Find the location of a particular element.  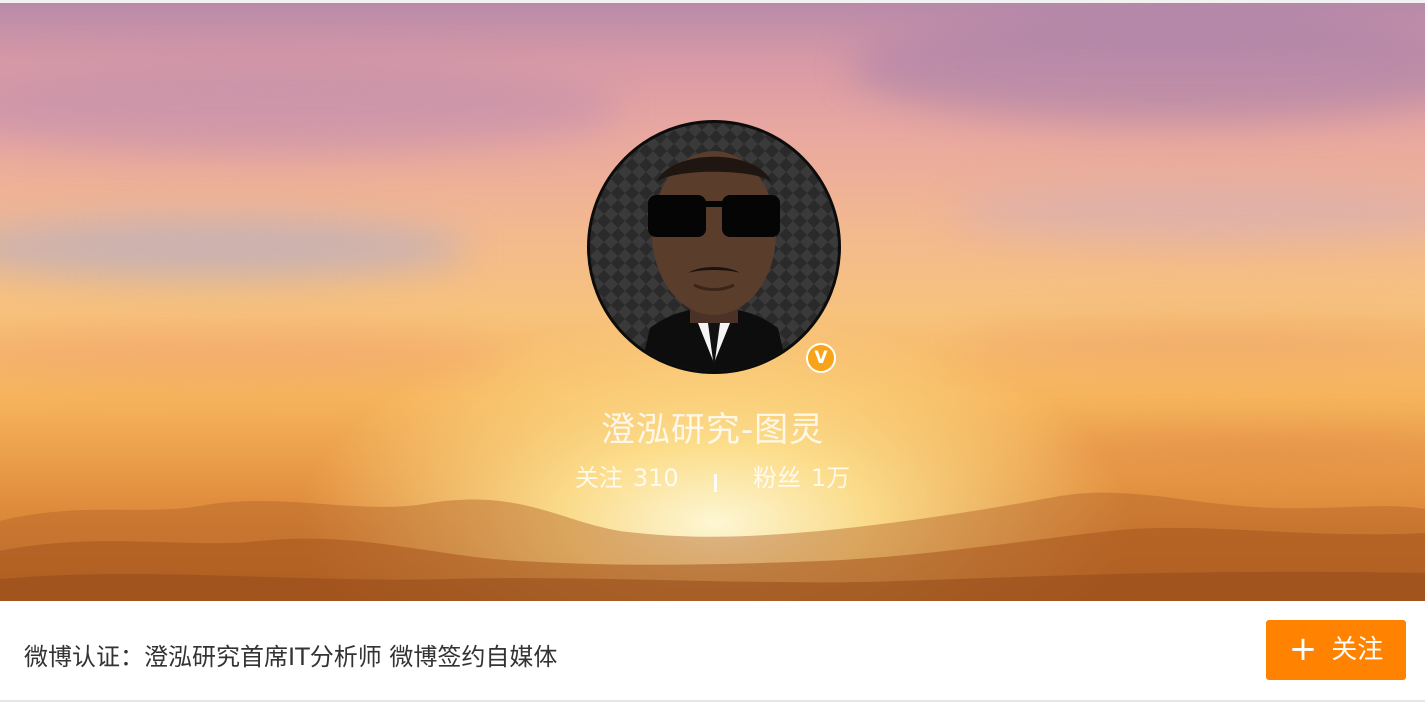

followers-count: 1万 is located at coordinates (830, 478).